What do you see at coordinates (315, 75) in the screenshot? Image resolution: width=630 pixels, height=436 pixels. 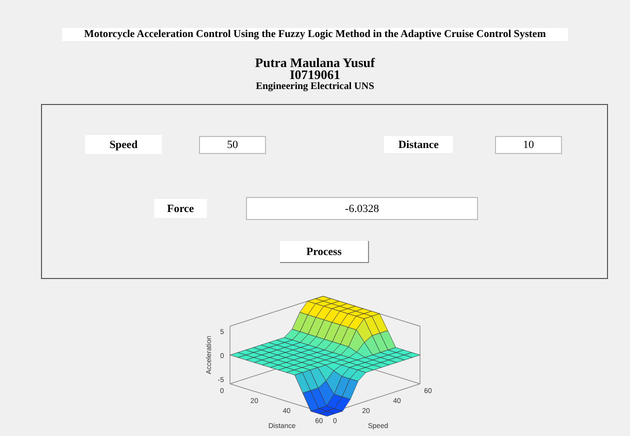 I see `student-id: I0719061` at bounding box center [315, 75].